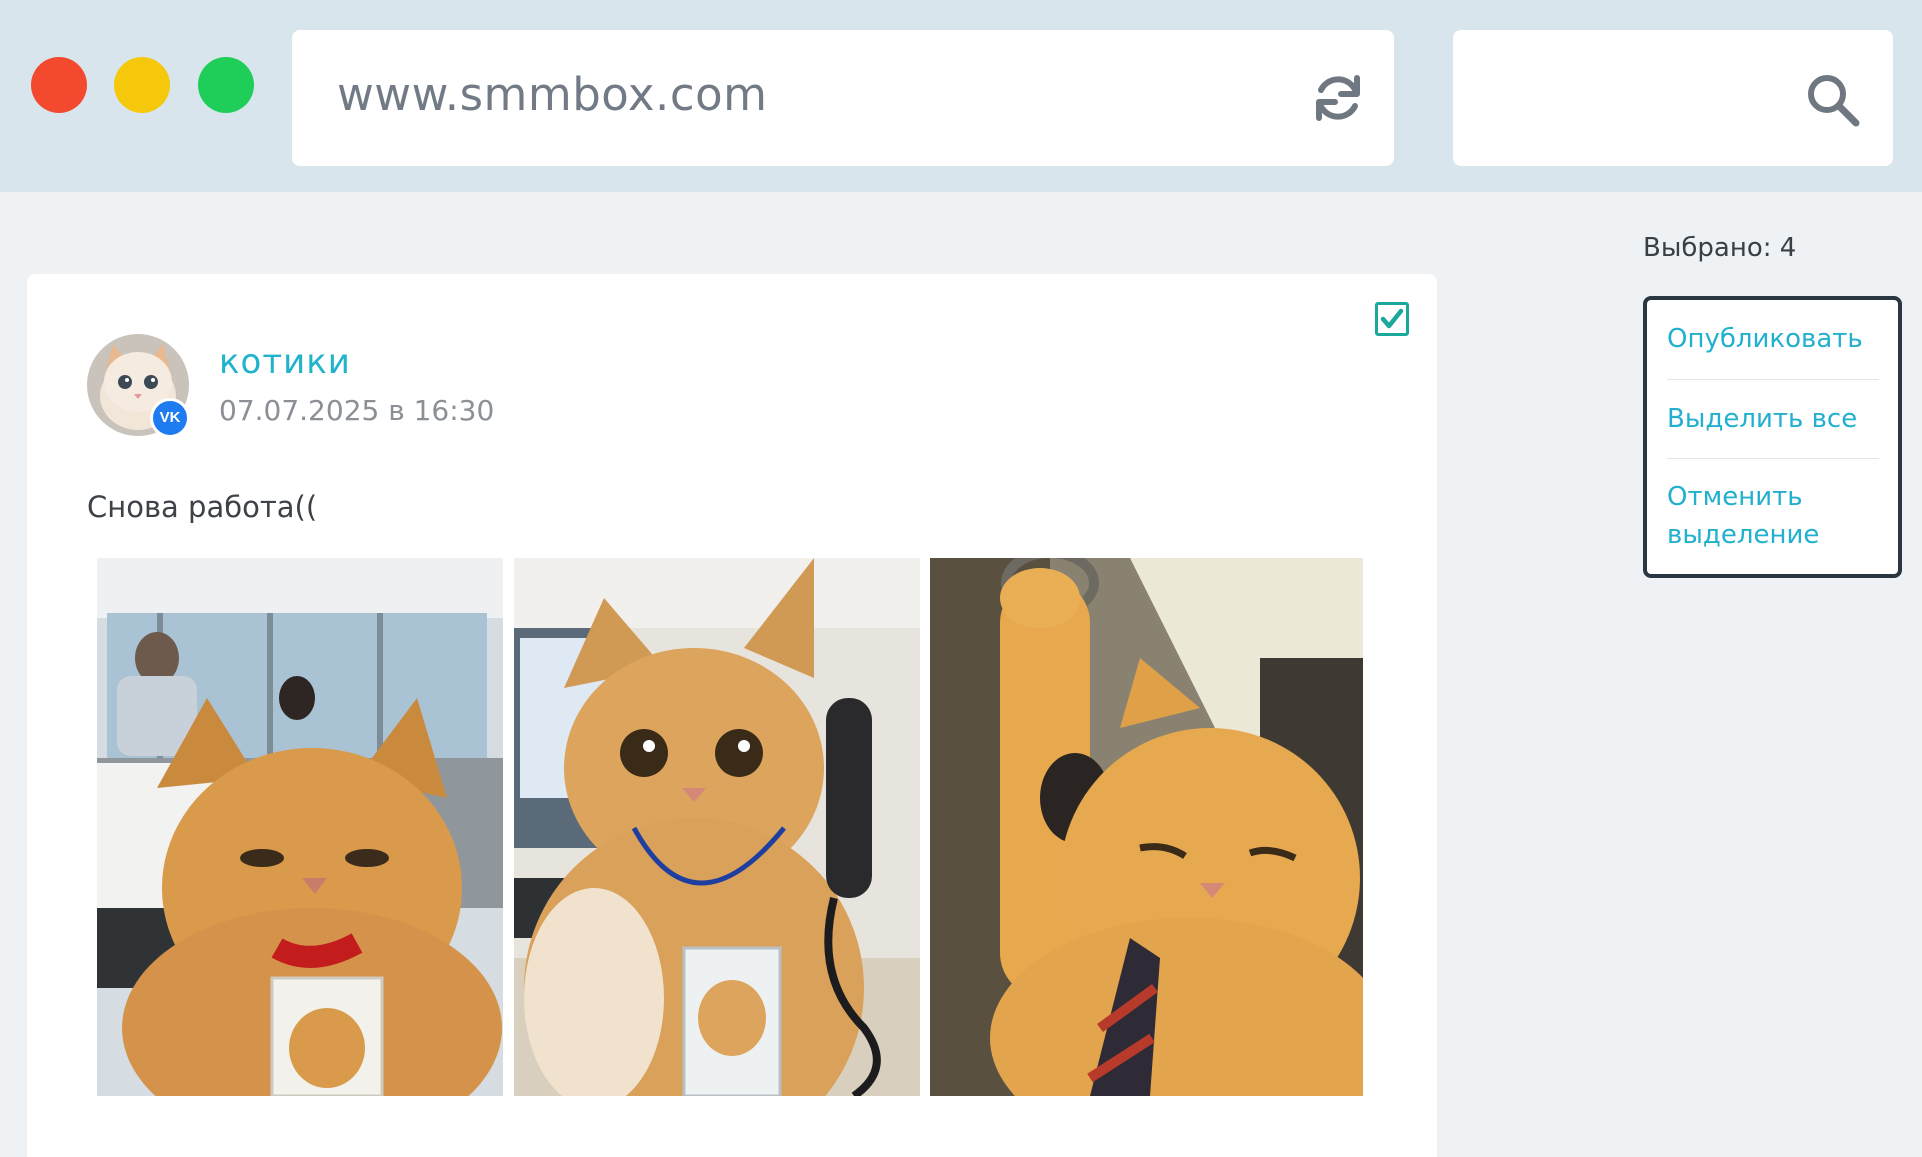  What do you see at coordinates (357, 410) in the screenshot?
I see `post-date: 07.07.2025 в 16:30` at bounding box center [357, 410].